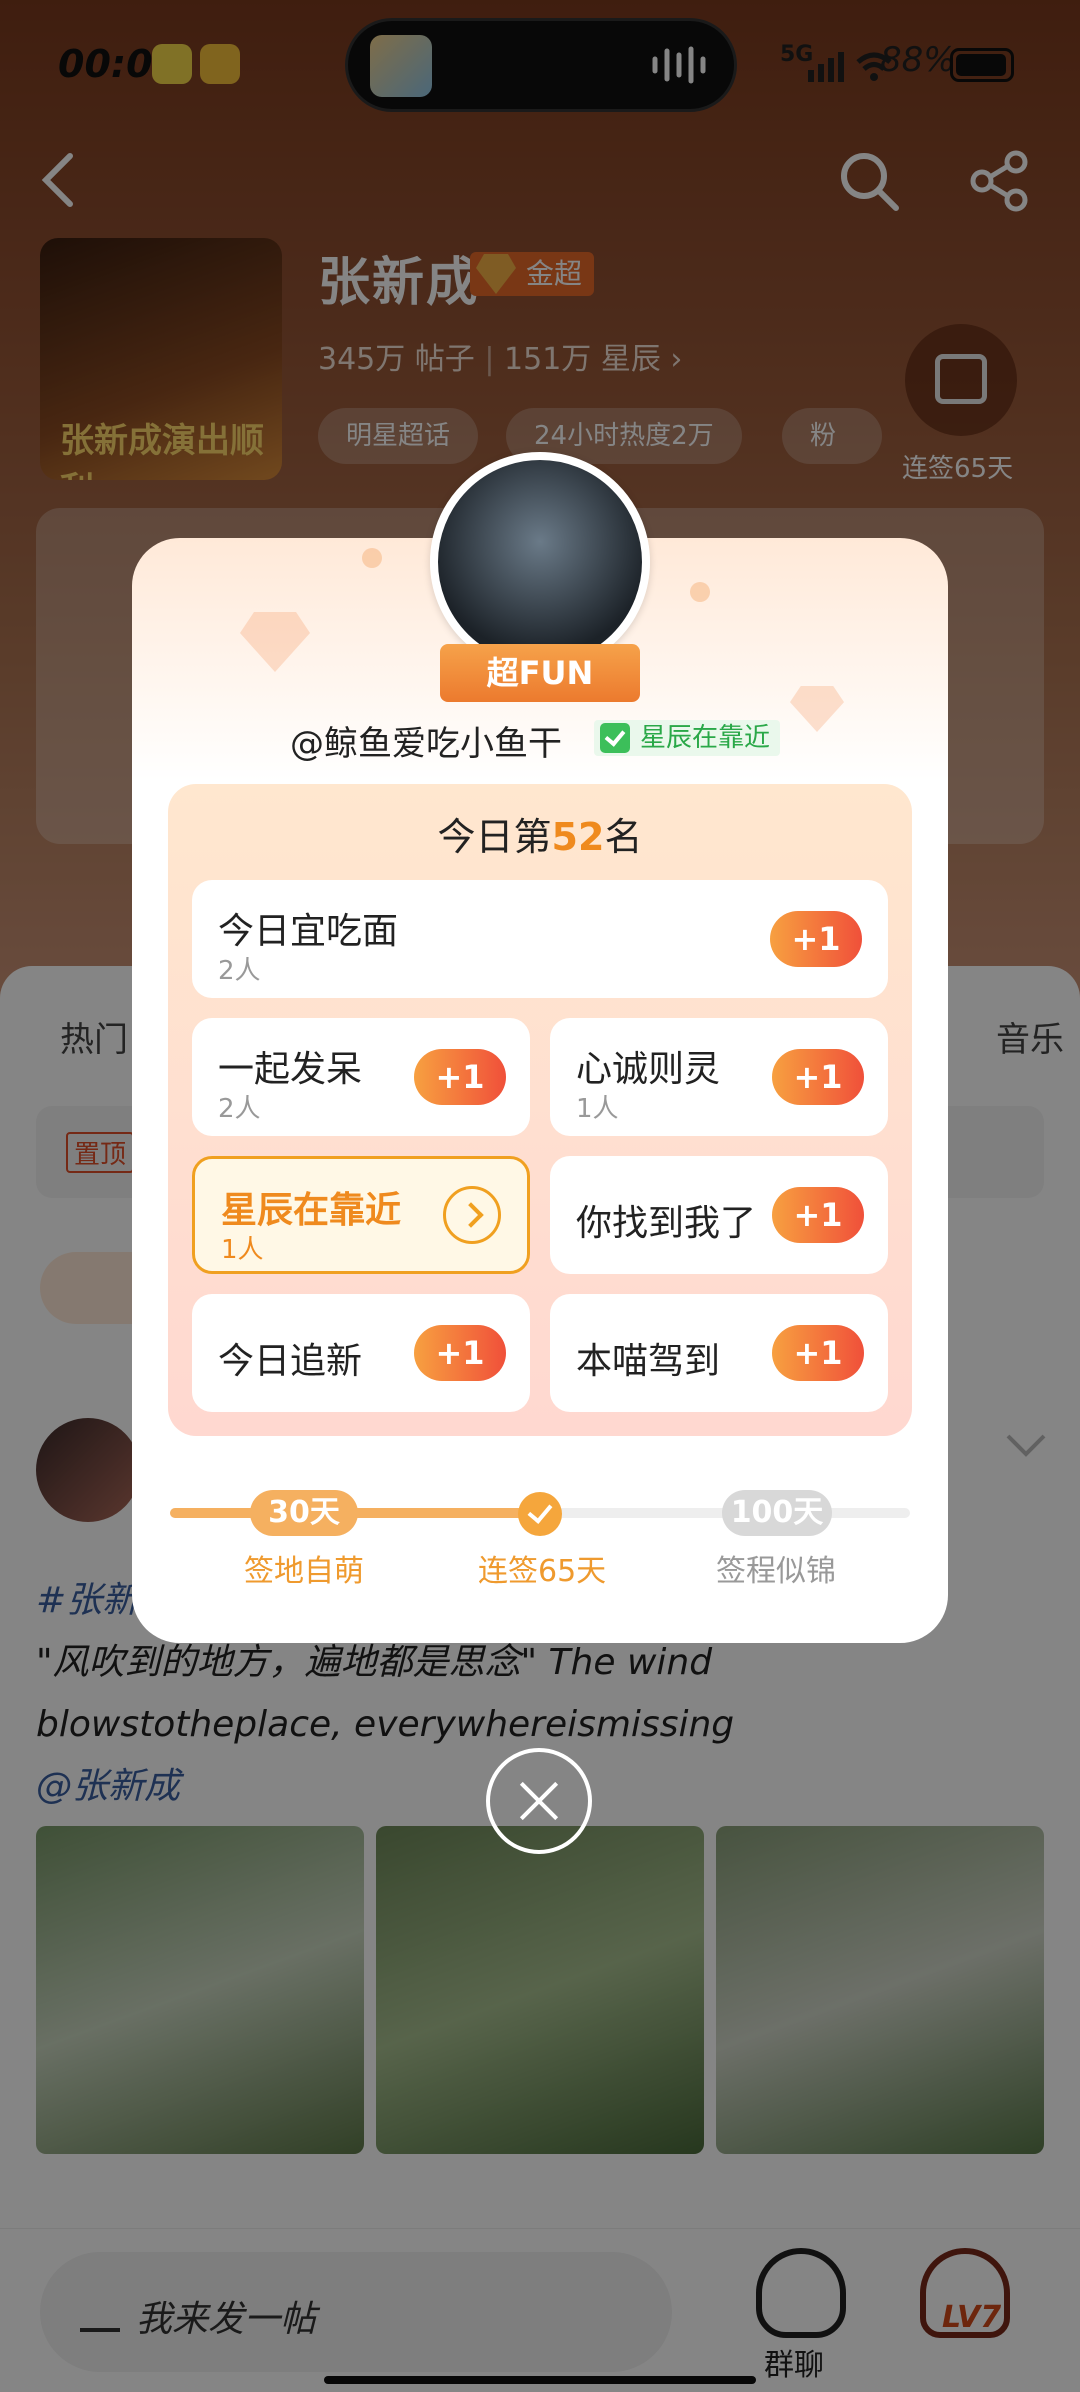 Image resolution: width=1080 pixels, height=2392 pixels. I want to click on option-label: 一起发呆, so click(290, 1069).